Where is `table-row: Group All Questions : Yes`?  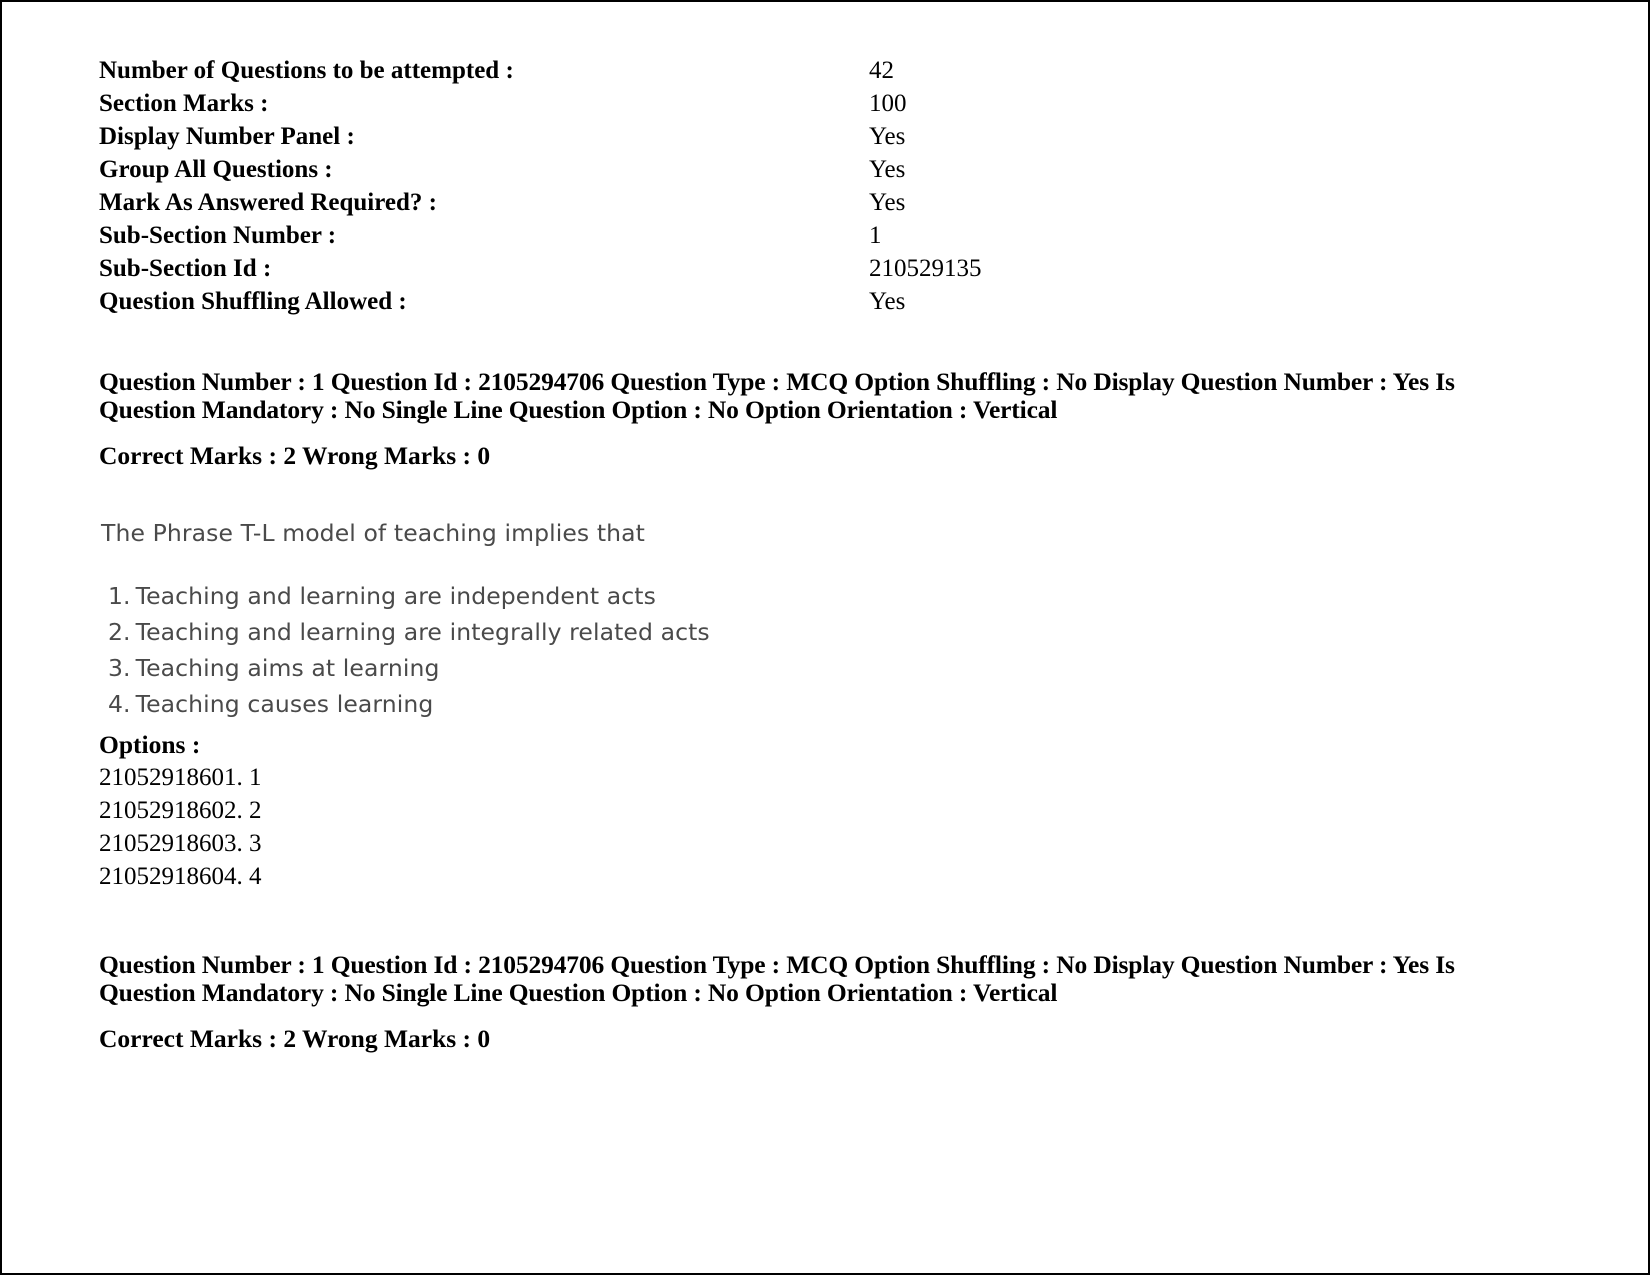 table-row: Group All Questions : Yes is located at coordinates (649, 169).